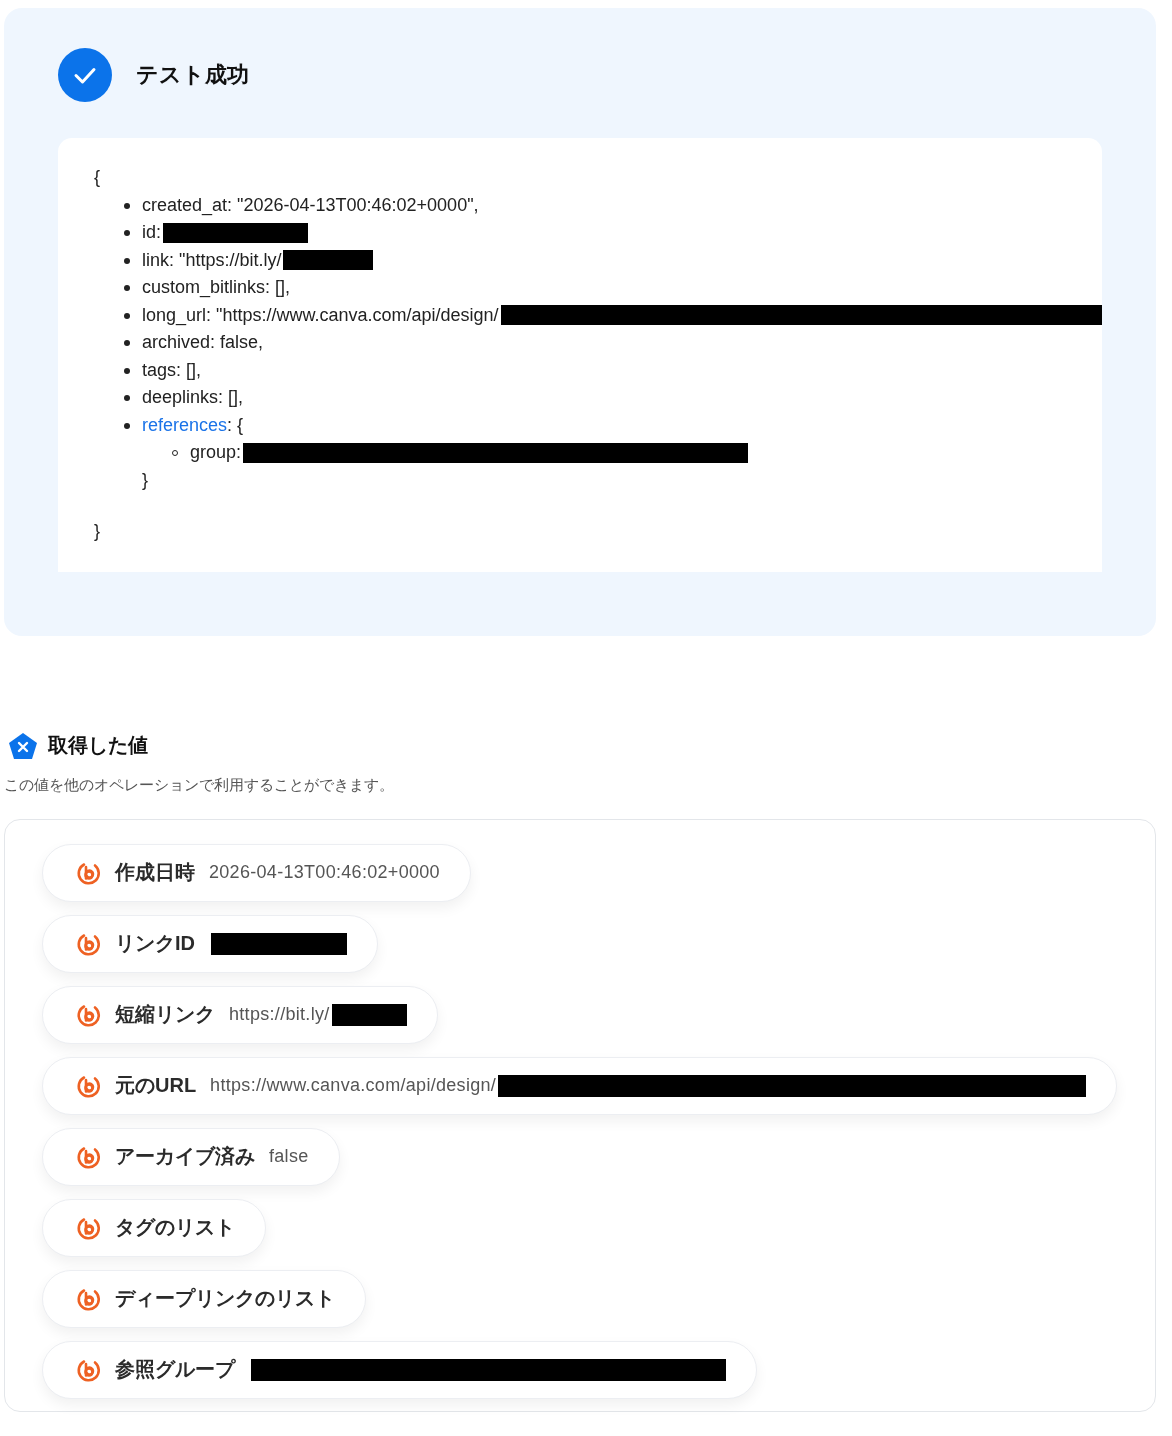 The image size is (1172, 1436). I want to click on value-chip: 参照グループ, so click(399, 1369).